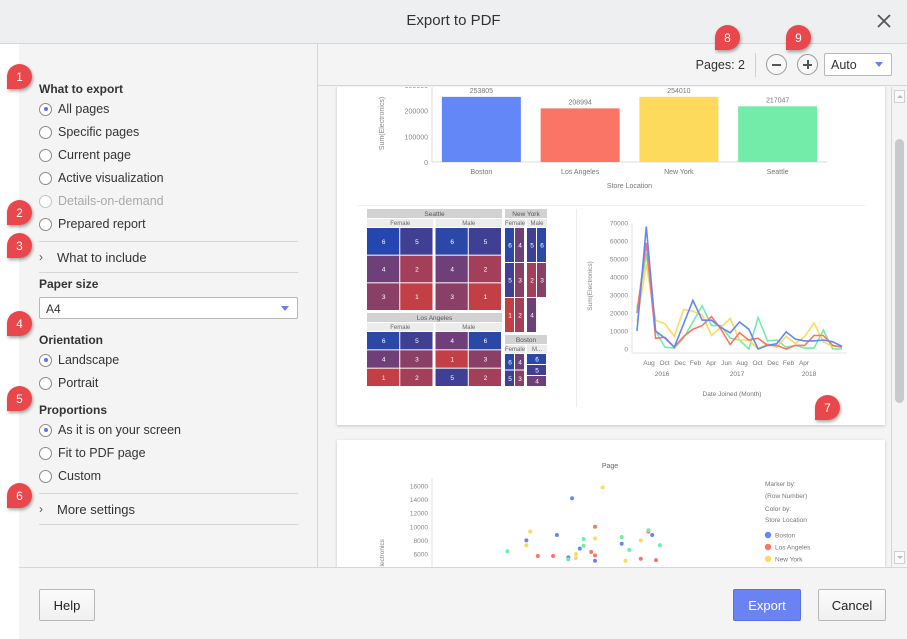 The image size is (907, 639). What do you see at coordinates (899, 96) in the screenshot?
I see `scroll-up-arrow-icon` at bounding box center [899, 96].